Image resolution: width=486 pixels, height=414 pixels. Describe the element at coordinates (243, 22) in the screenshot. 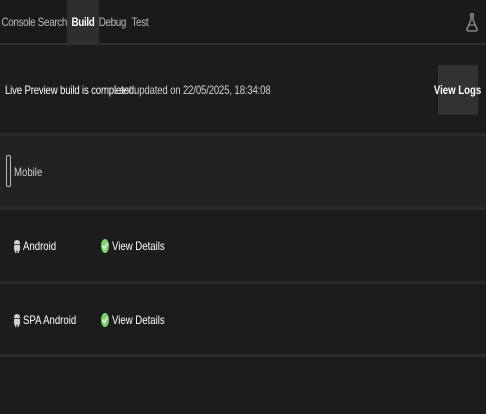

I see `tab-bar: Console Search Build Debug Test` at that location.